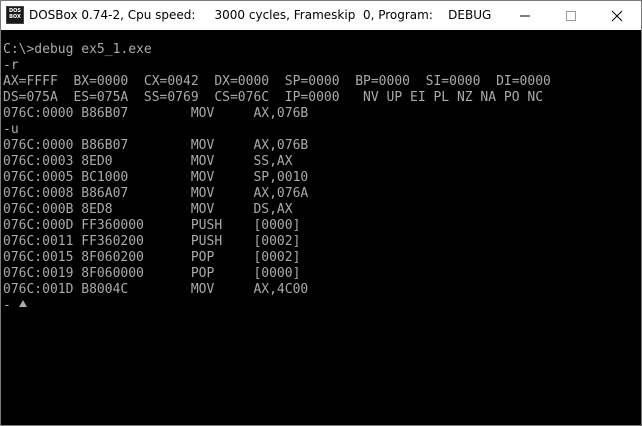 The width and height of the screenshot is (642, 426). What do you see at coordinates (148, 209) in the screenshot?
I see `console-line-disasm: 076C:000B 8ED8 MOV DS,AX` at bounding box center [148, 209].